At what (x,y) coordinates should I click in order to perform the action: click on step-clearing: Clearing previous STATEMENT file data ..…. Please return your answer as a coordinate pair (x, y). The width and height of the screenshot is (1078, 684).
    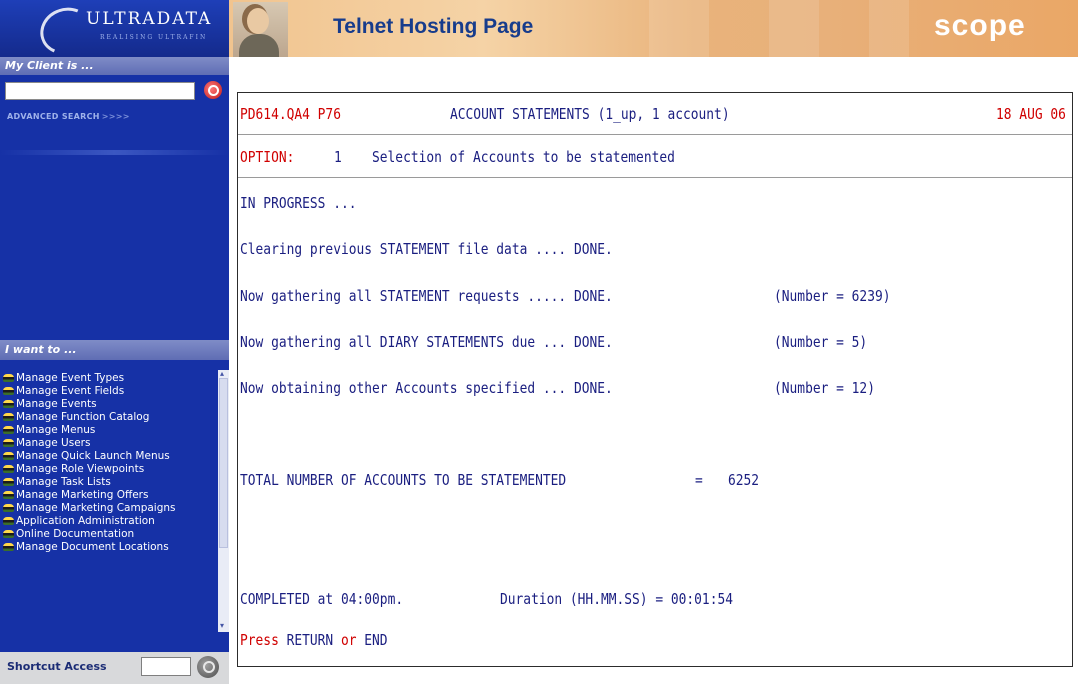
    Looking at the image, I should click on (426, 249).